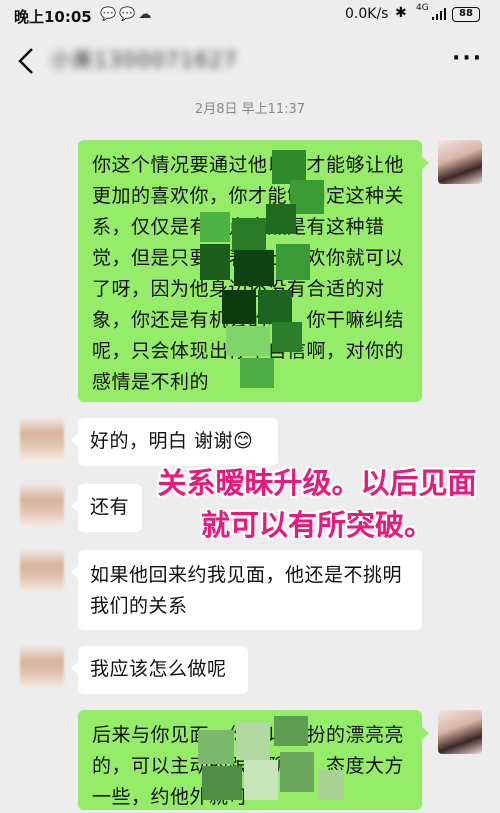  I want to click on overlay-caption-line: 就可以有所突破。, so click(316, 525).